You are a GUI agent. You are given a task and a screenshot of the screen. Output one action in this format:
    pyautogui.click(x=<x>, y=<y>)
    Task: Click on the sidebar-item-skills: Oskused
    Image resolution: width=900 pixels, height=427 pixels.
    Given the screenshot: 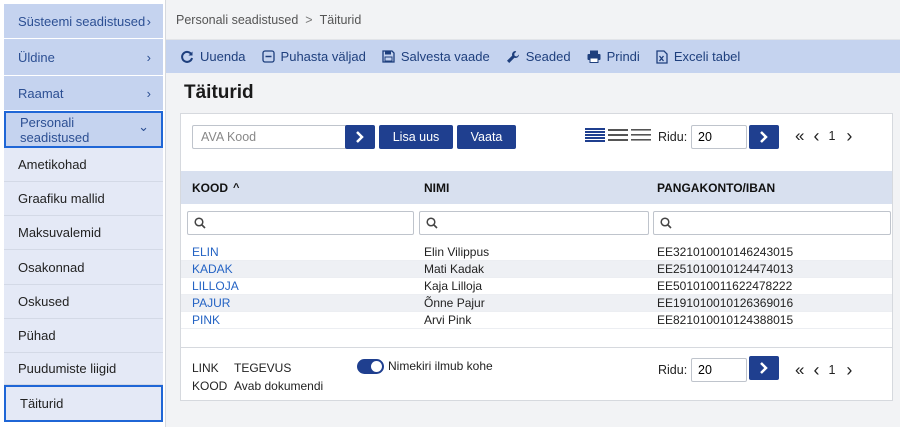 What is the action you would take?
    pyautogui.click(x=83, y=302)
    